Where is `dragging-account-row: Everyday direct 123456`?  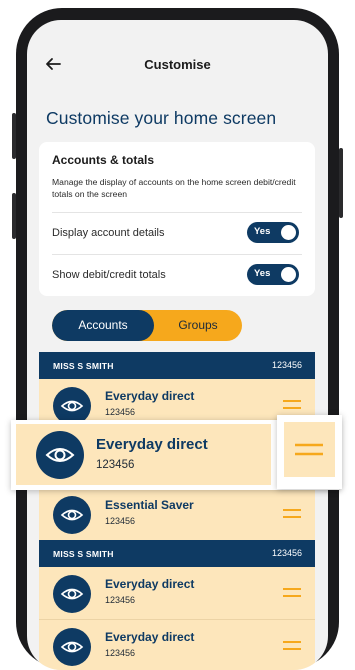
dragging-account-row: Everyday direct 123456 is located at coordinates (176, 452).